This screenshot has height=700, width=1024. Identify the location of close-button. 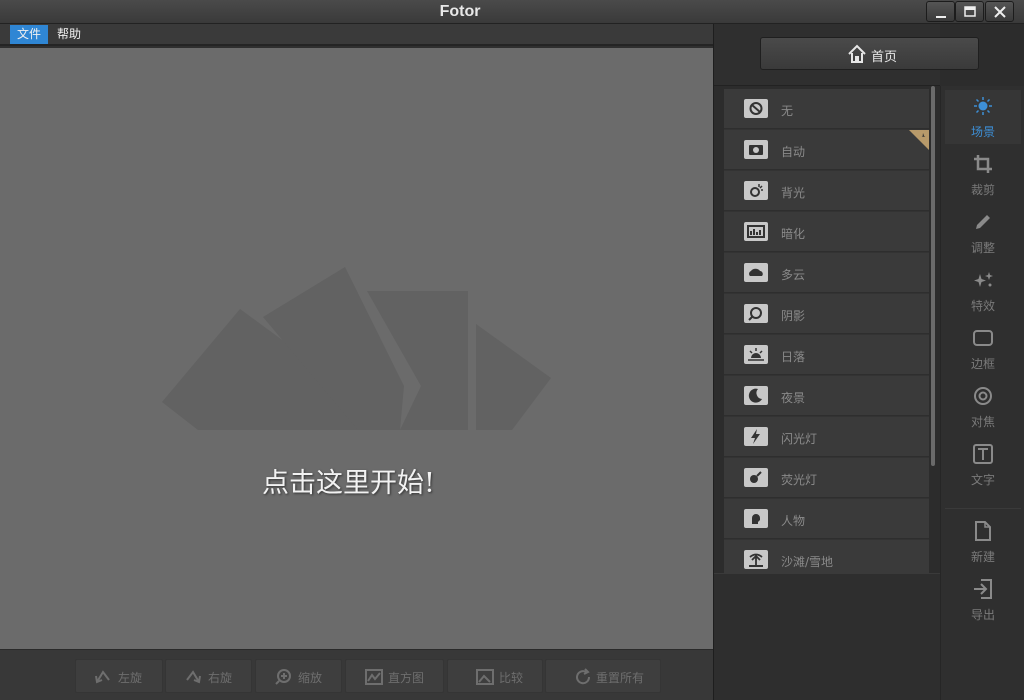
(999, 11).